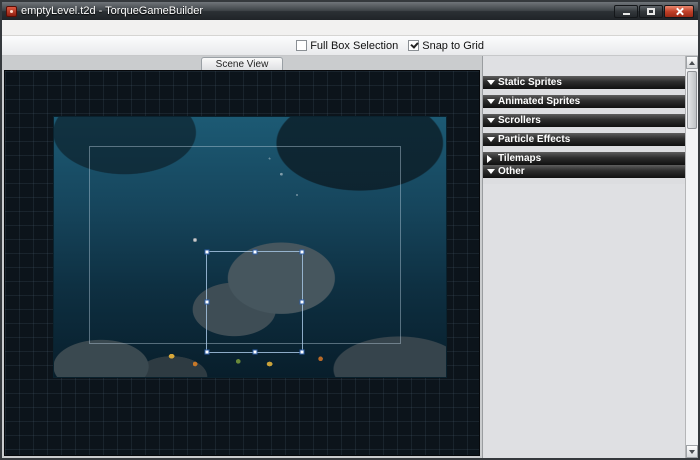  What do you see at coordinates (626, 13) in the screenshot?
I see `minimize-icon` at bounding box center [626, 13].